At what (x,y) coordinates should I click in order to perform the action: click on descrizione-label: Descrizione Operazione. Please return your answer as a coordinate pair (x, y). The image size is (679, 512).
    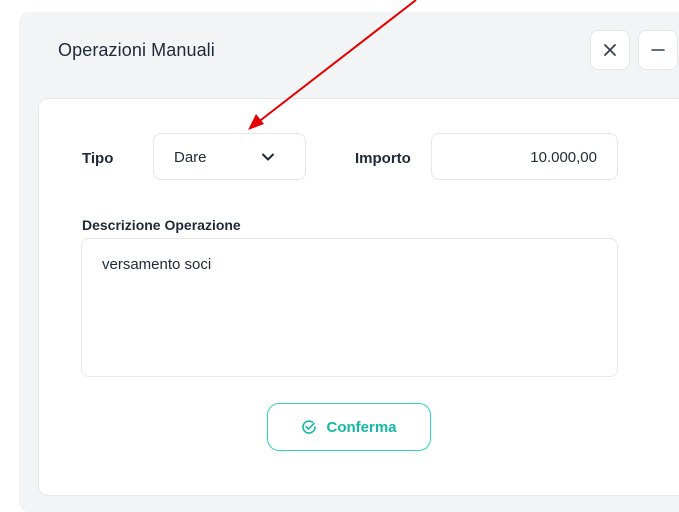
    Looking at the image, I should click on (161, 225).